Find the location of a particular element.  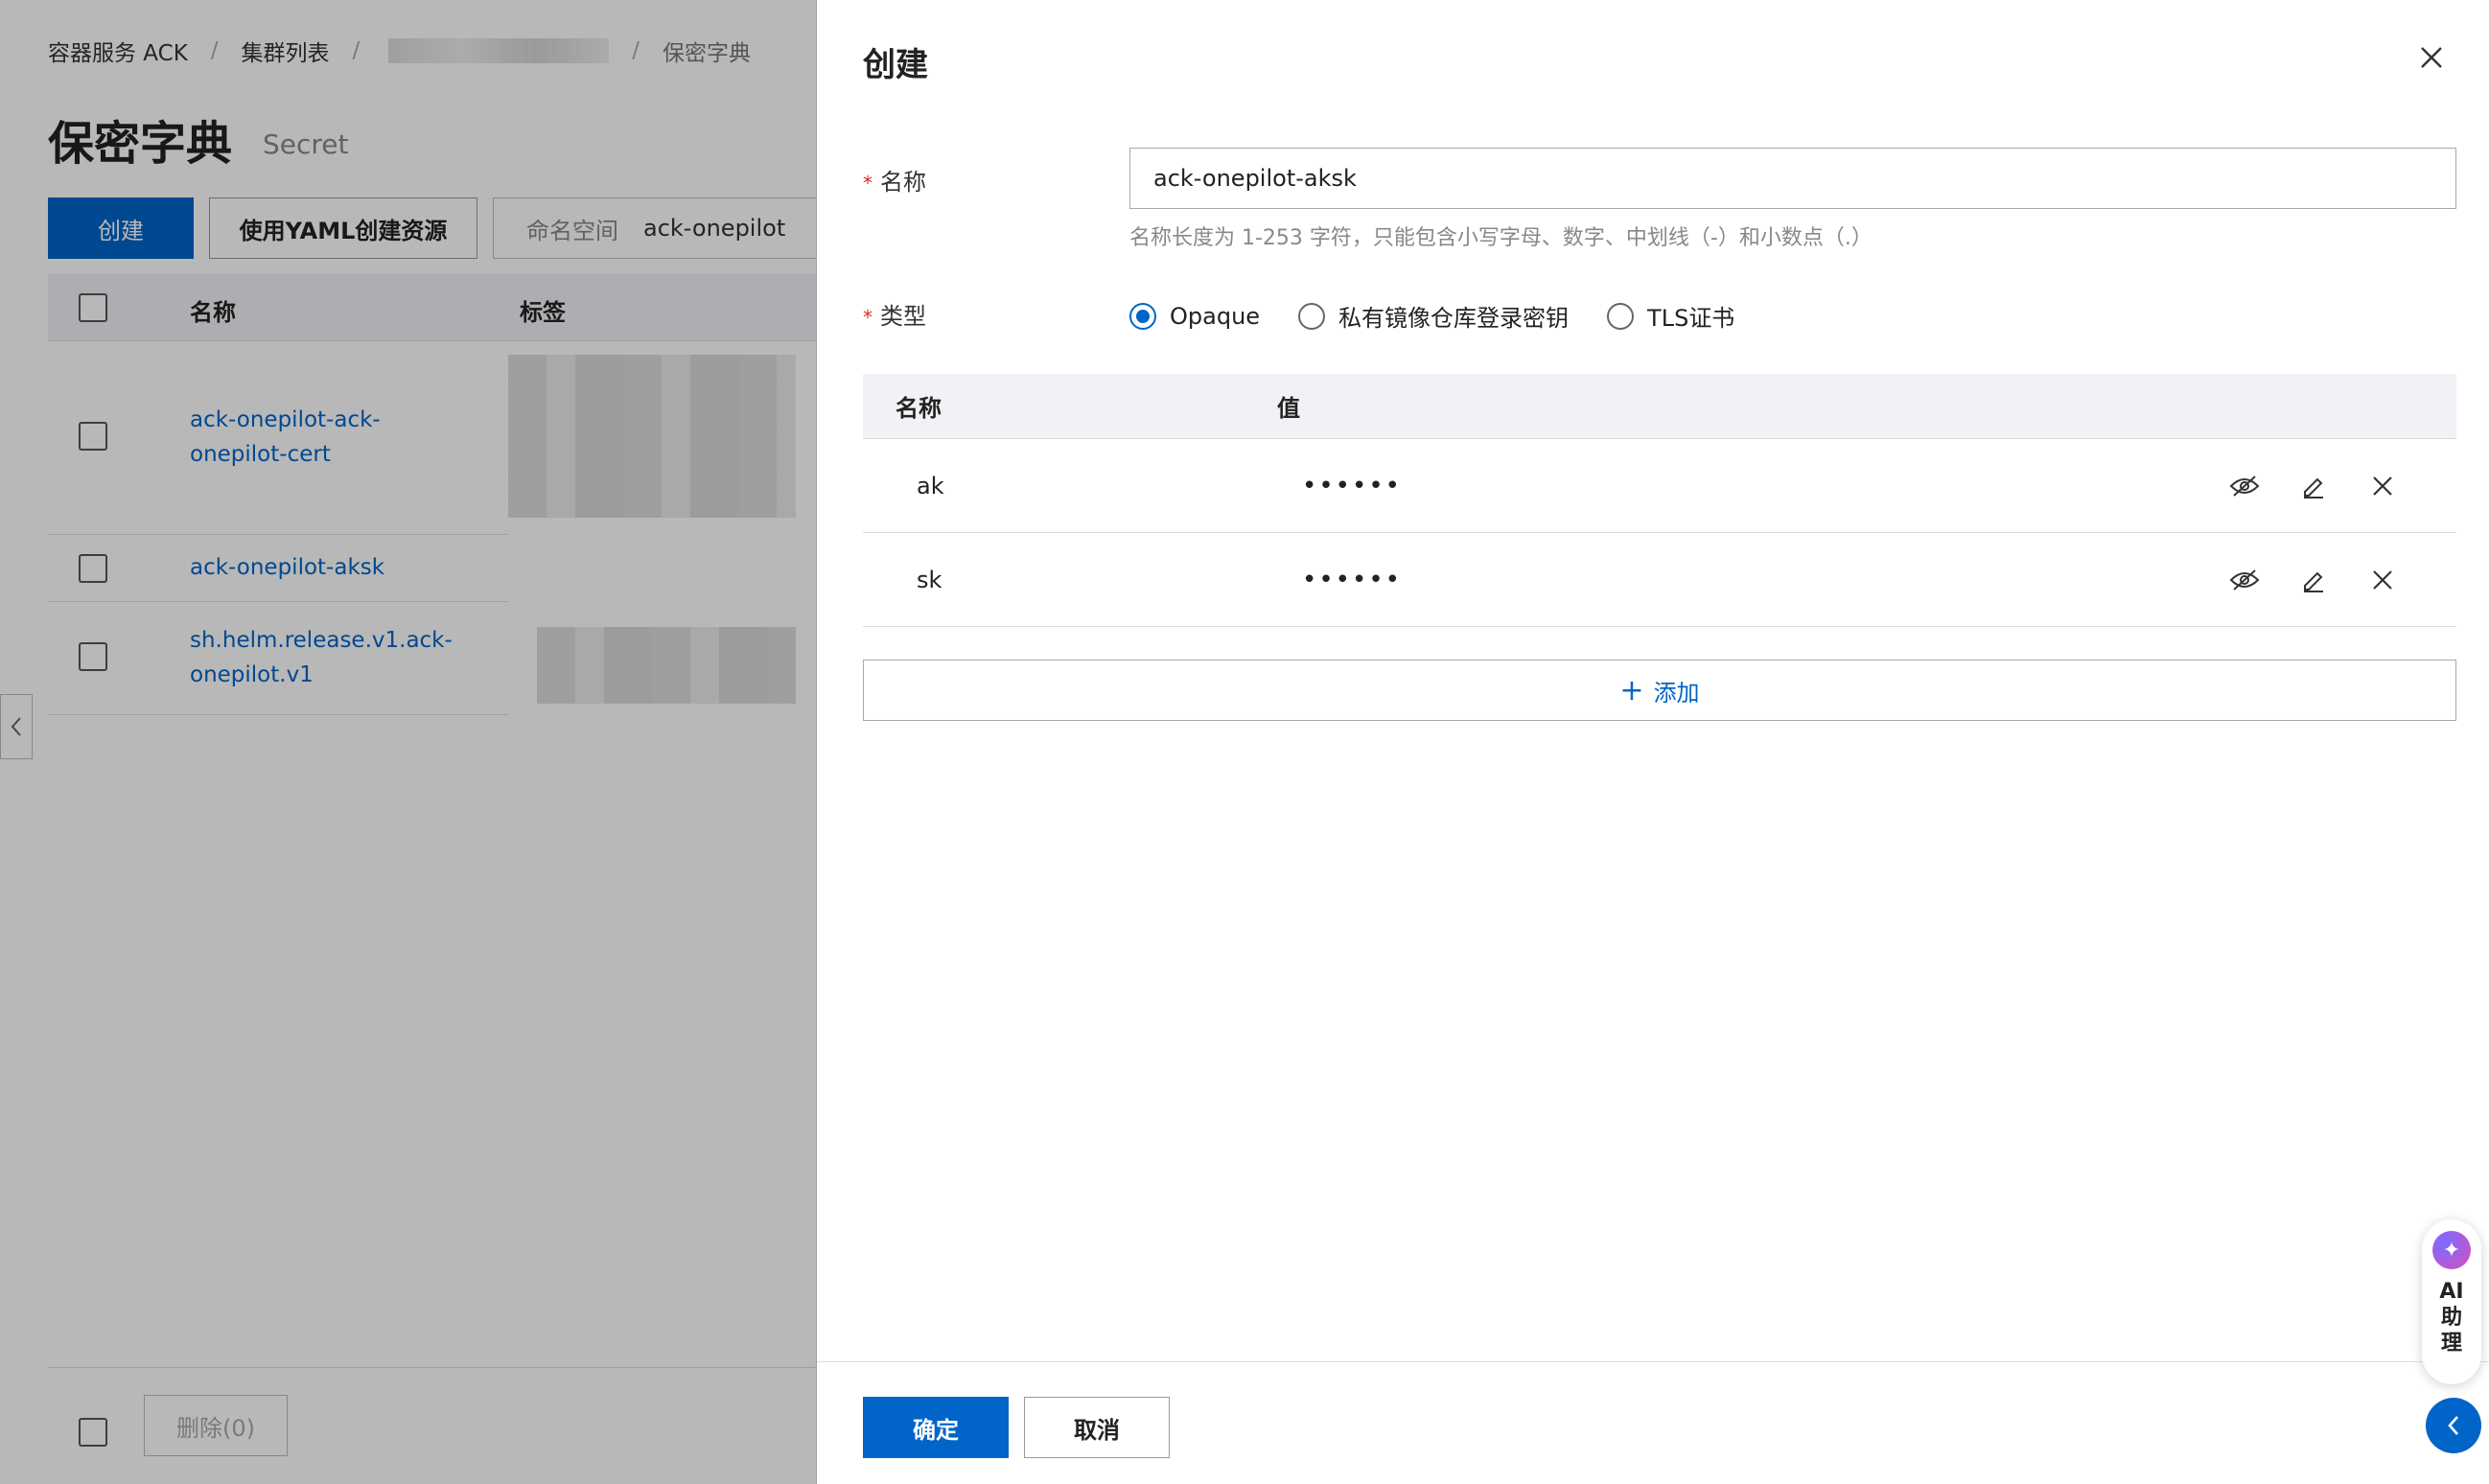

ai-assistant-icon: ✦ is located at coordinates (2451, 1250).